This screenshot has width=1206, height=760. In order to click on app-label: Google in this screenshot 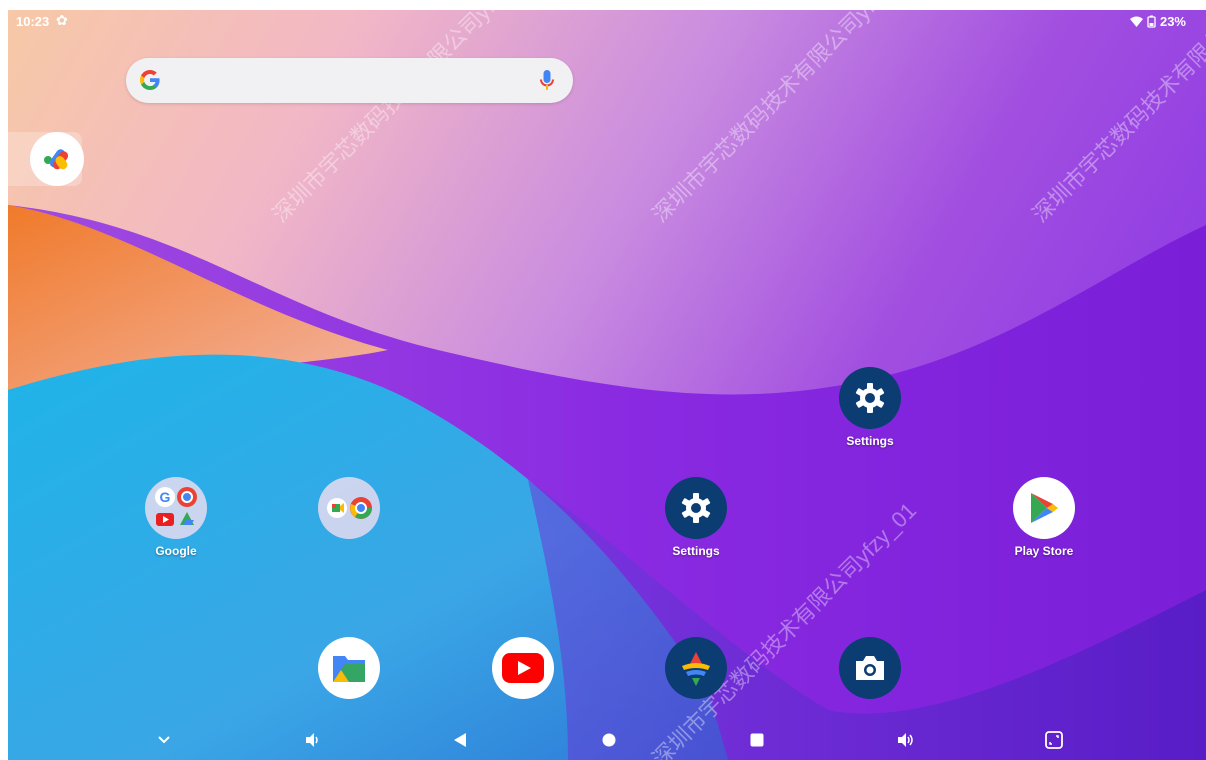, I will do `click(176, 551)`.